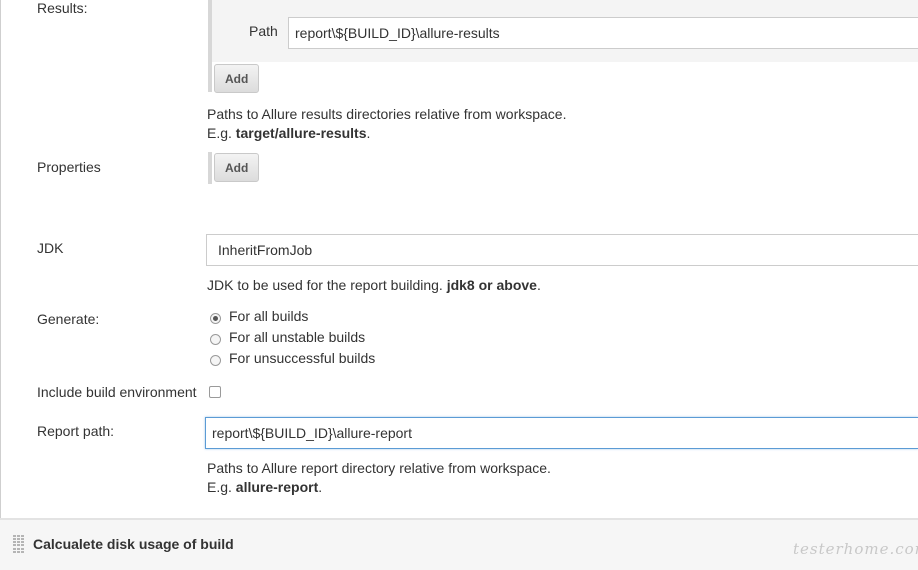 The width and height of the screenshot is (918, 570). I want to click on properties-label: Properties, so click(69, 167).